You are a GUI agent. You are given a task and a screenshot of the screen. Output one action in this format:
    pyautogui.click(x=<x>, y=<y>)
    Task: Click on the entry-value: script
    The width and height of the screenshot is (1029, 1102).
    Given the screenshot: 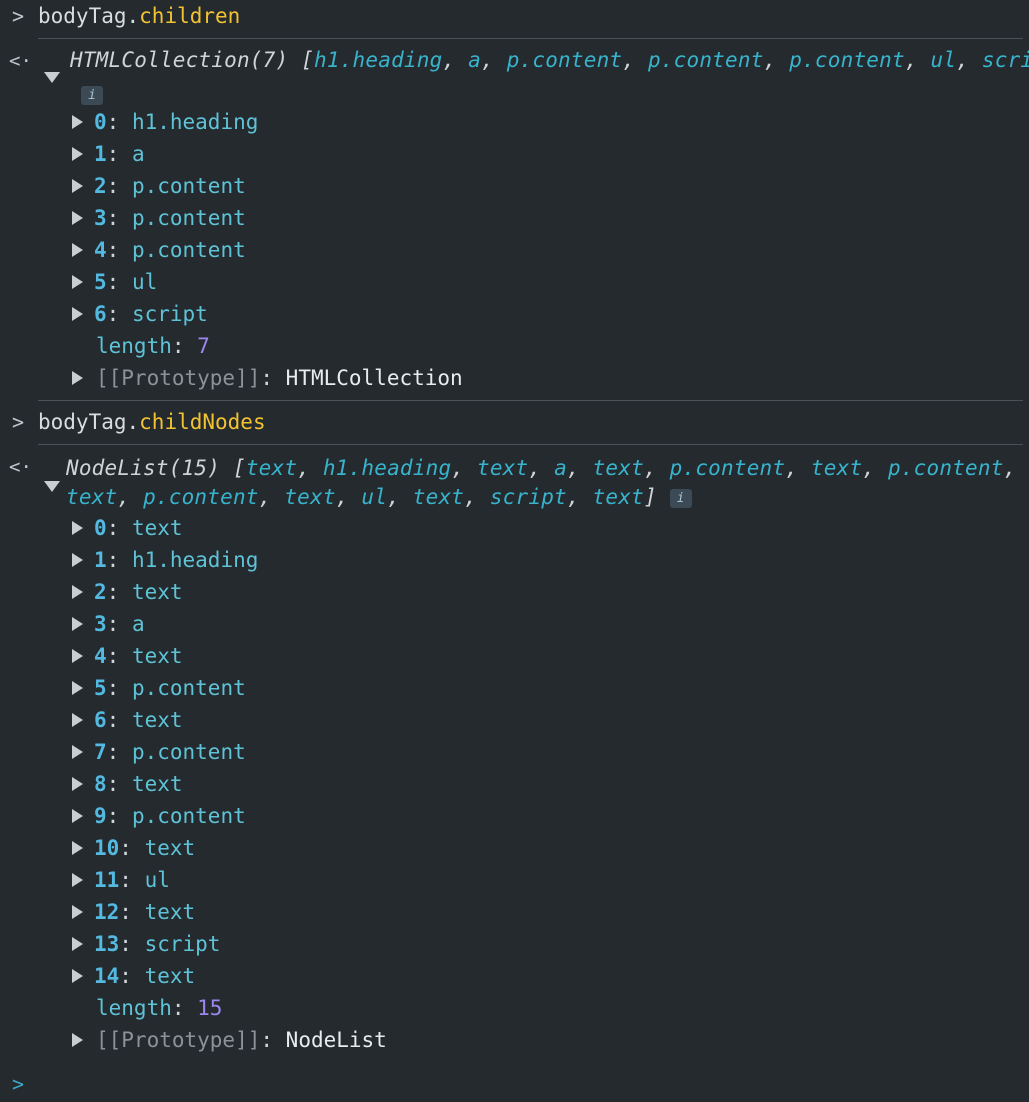 What is the action you would take?
    pyautogui.click(x=169, y=314)
    